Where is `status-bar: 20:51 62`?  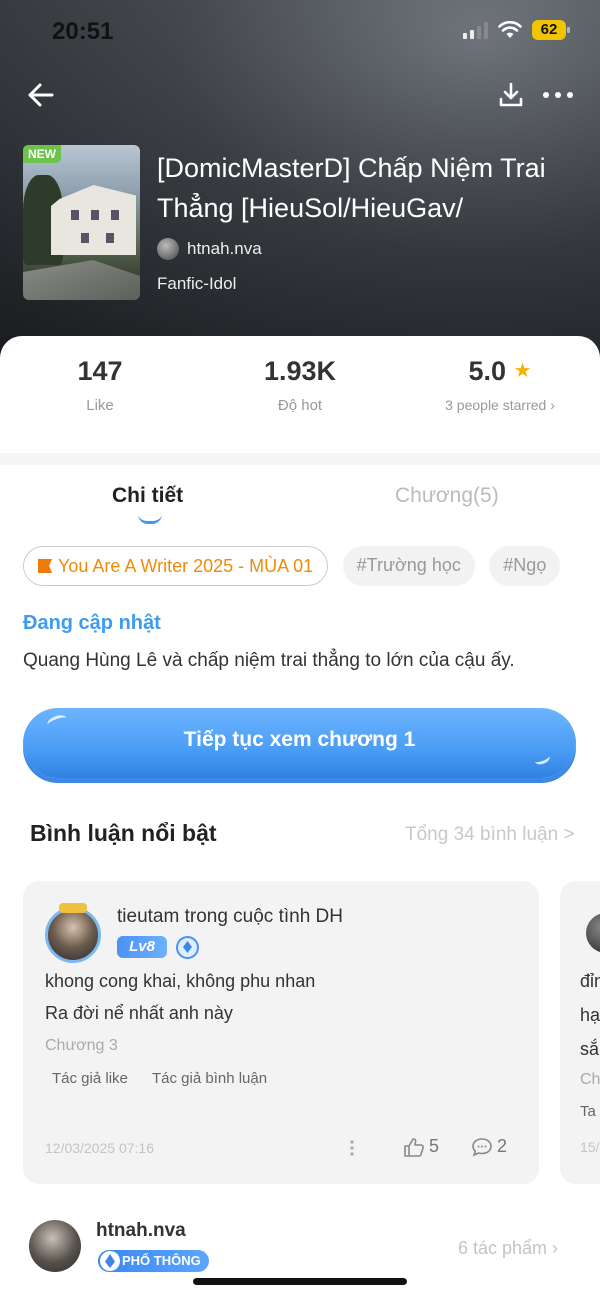 status-bar: 20:51 62 is located at coordinates (300, 32).